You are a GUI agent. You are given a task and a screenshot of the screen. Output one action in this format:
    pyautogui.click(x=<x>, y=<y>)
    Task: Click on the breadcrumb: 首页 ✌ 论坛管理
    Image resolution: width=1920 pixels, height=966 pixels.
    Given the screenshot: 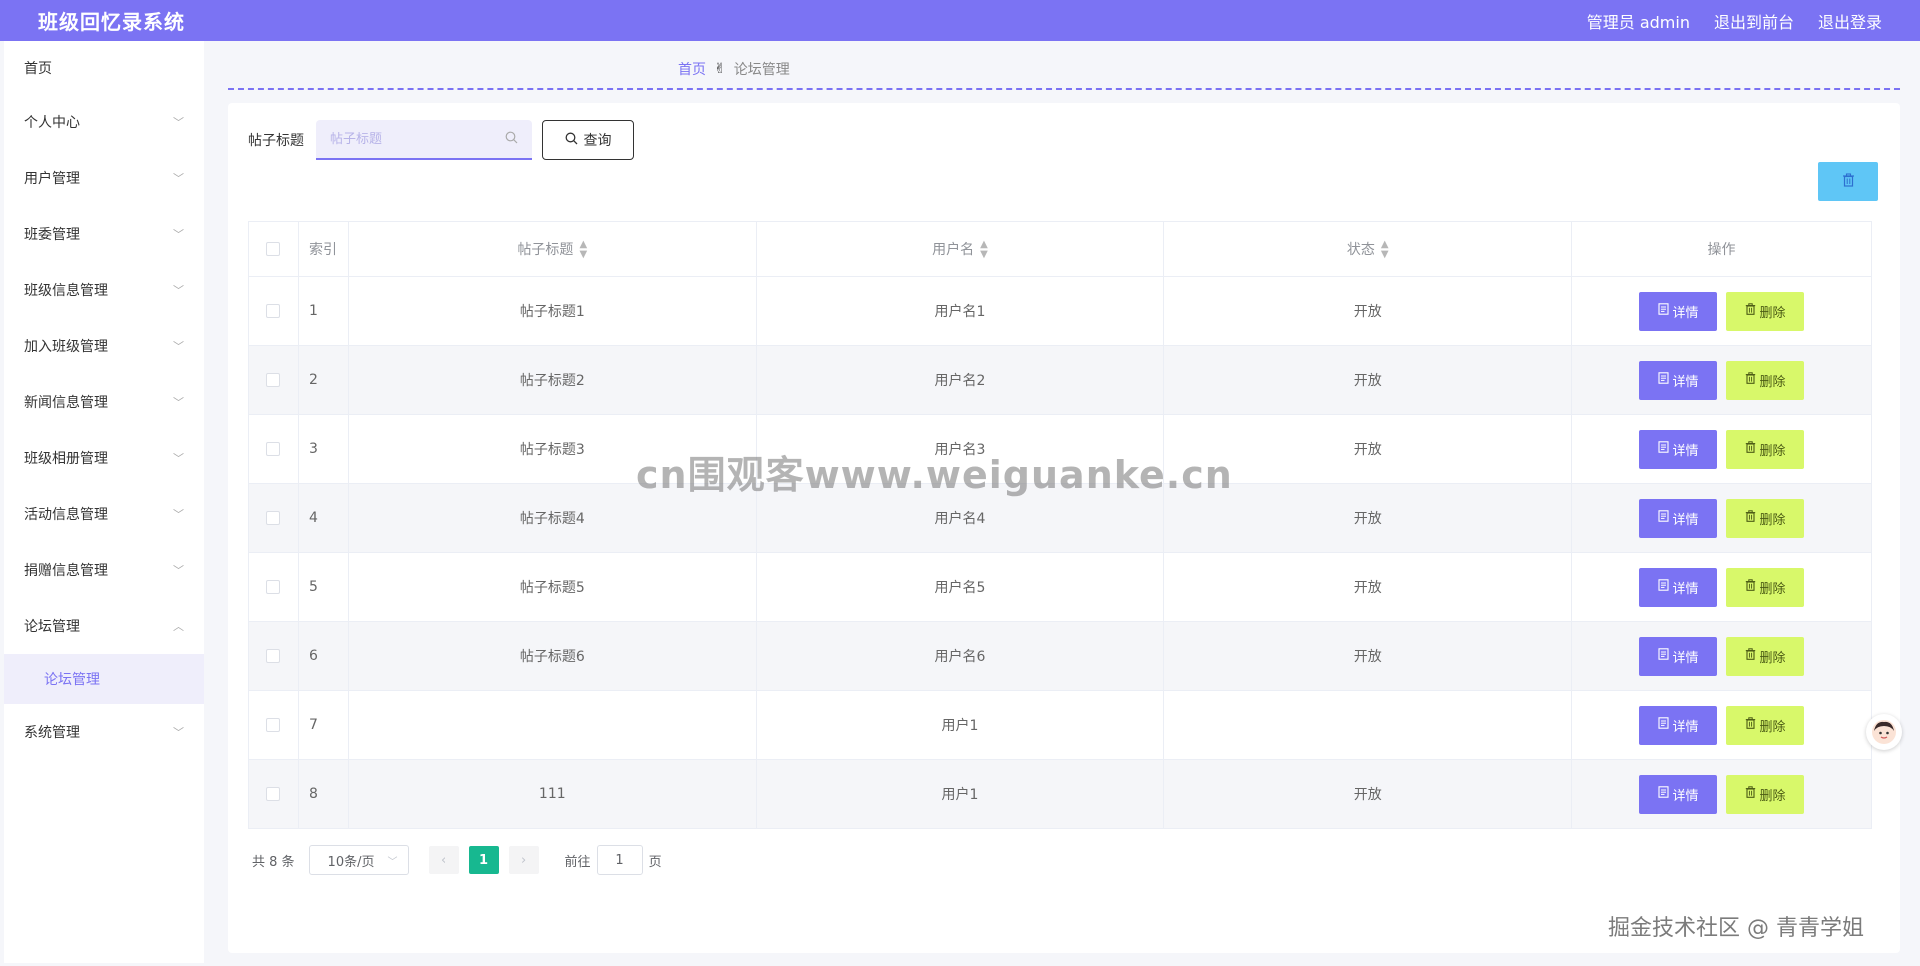 What is the action you would take?
    pyautogui.click(x=734, y=69)
    